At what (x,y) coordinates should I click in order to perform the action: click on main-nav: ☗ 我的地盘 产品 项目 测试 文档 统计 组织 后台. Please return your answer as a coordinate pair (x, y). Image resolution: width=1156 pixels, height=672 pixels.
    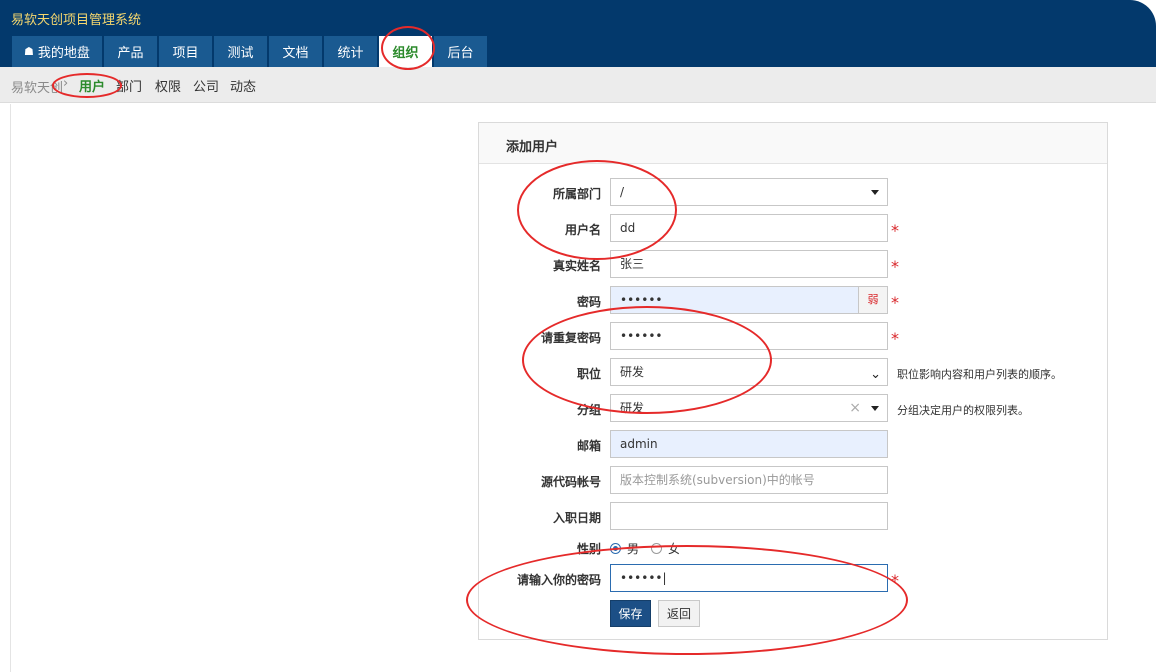
    Looking at the image, I should click on (250, 51).